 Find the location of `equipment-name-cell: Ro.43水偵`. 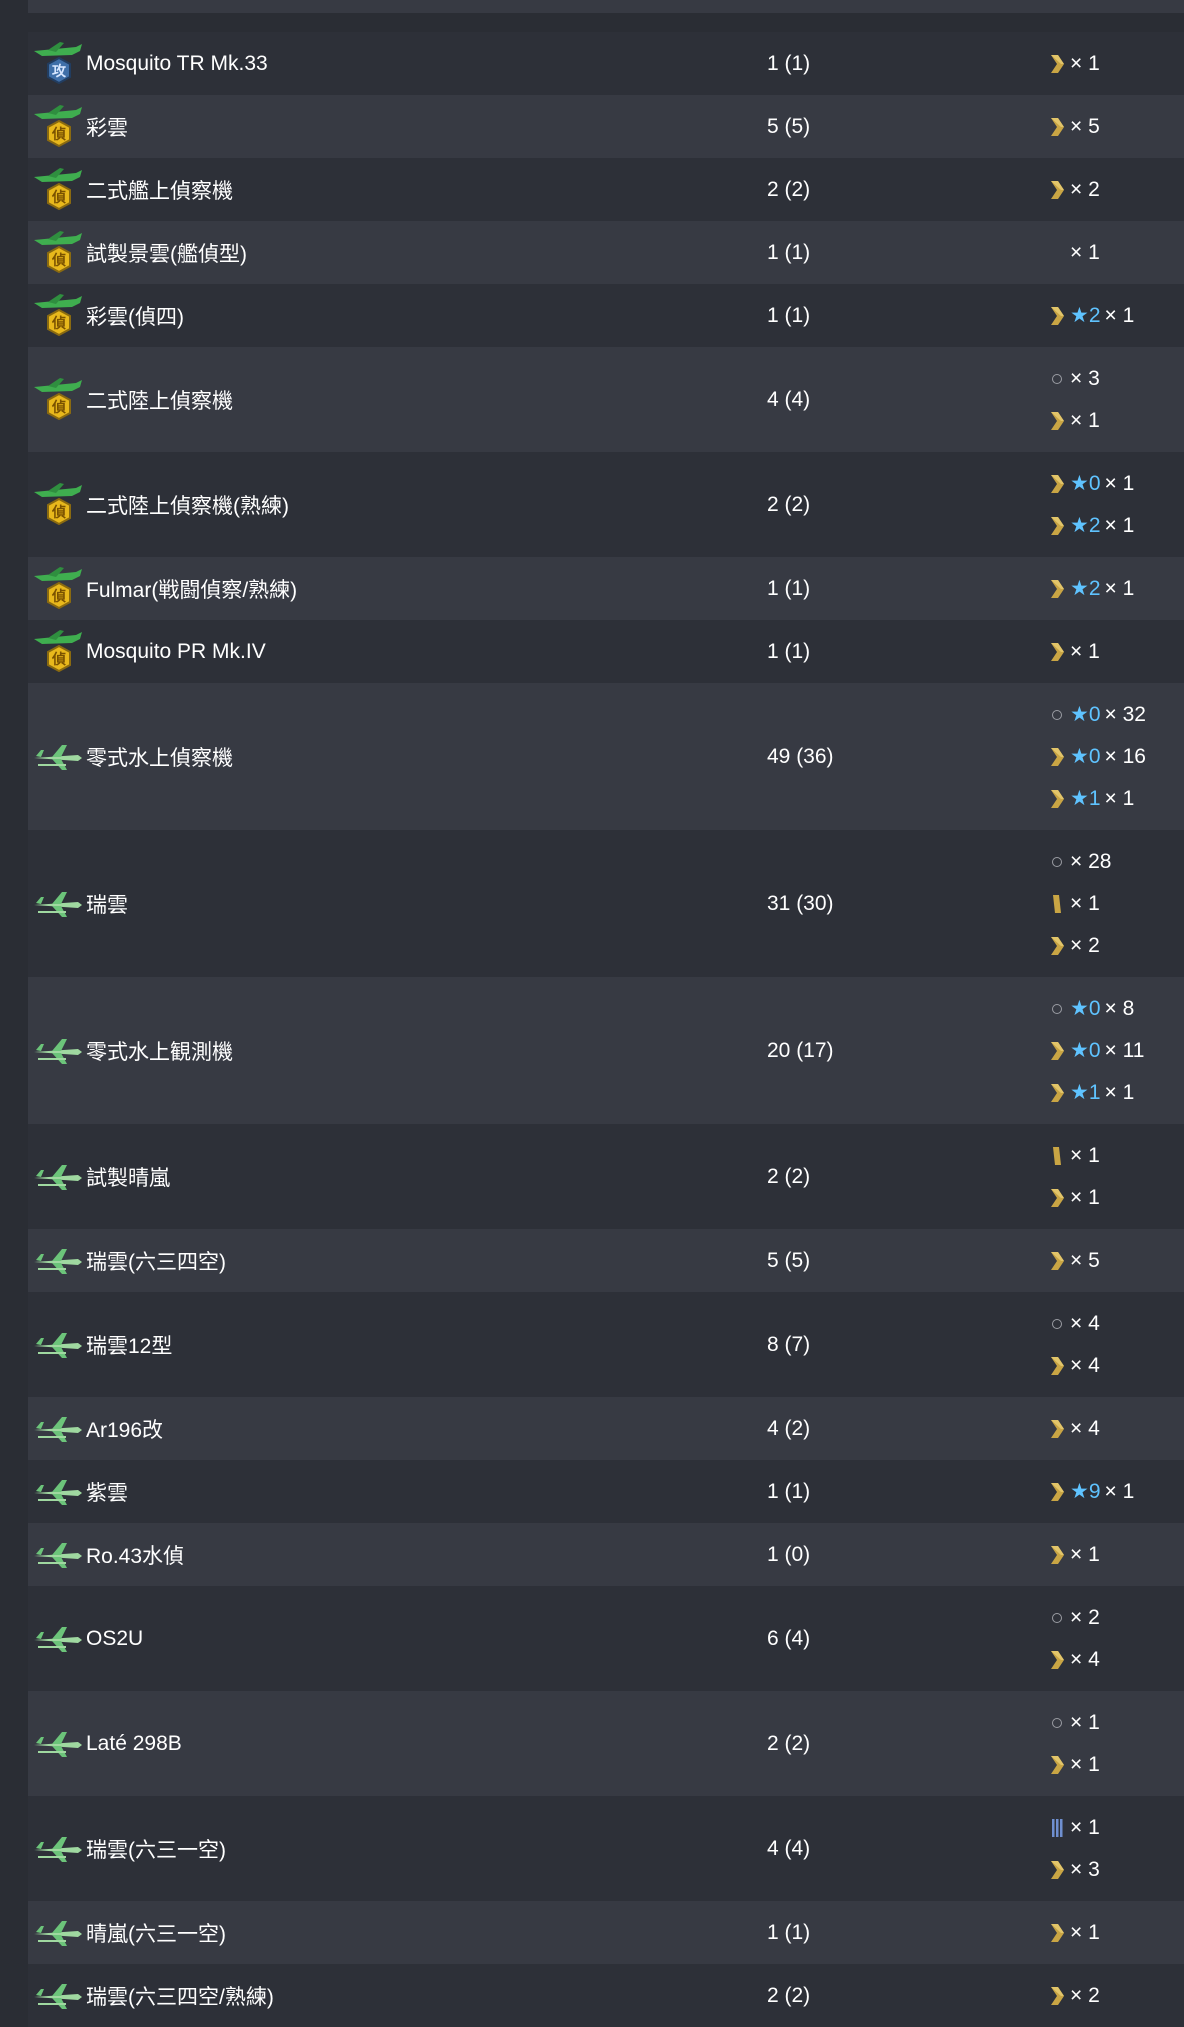

equipment-name-cell: Ro.43水偵 is located at coordinates (397, 1555).